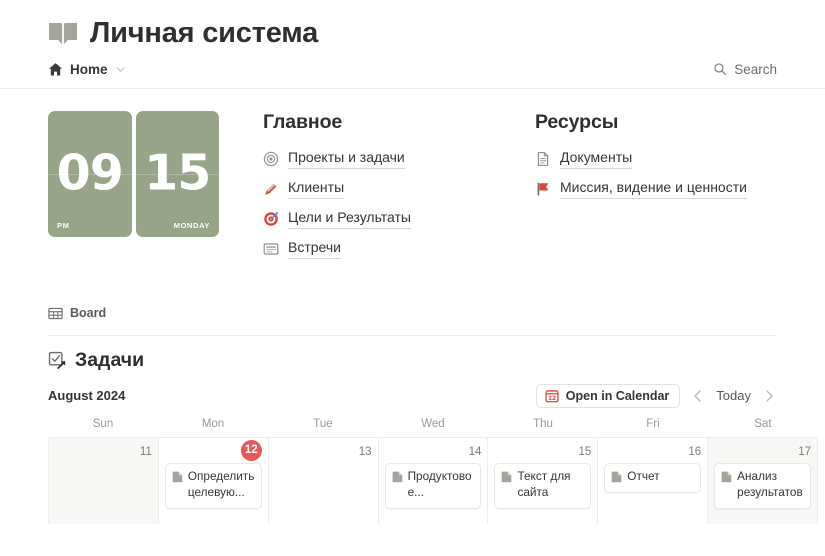  I want to click on task-card-title: Текст для сайта, so click(544, 483).